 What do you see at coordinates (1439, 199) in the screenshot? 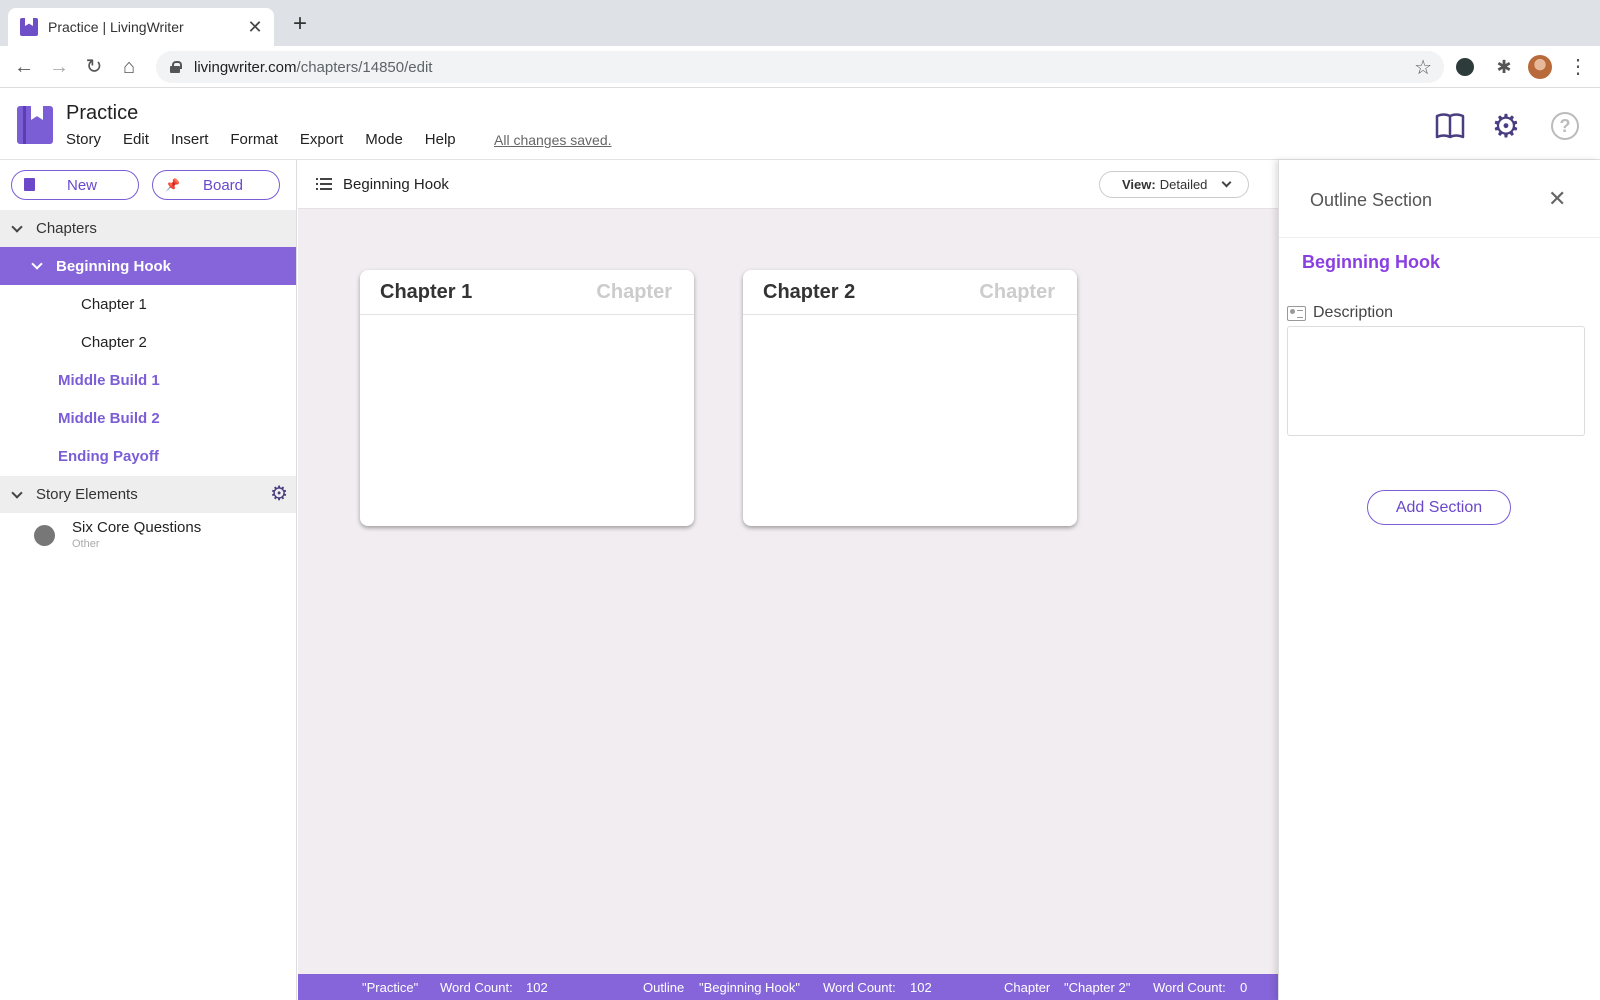
I see `panel-header: Outline Section ✕` at bounding box center [1439, 199].